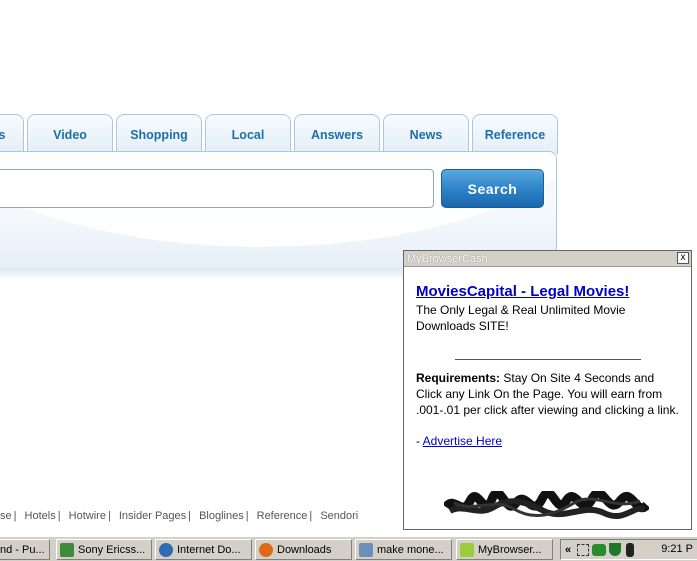 The width and height of the screenshot is (697, 561). I want to click on search-button: Search, so click(492, 188).